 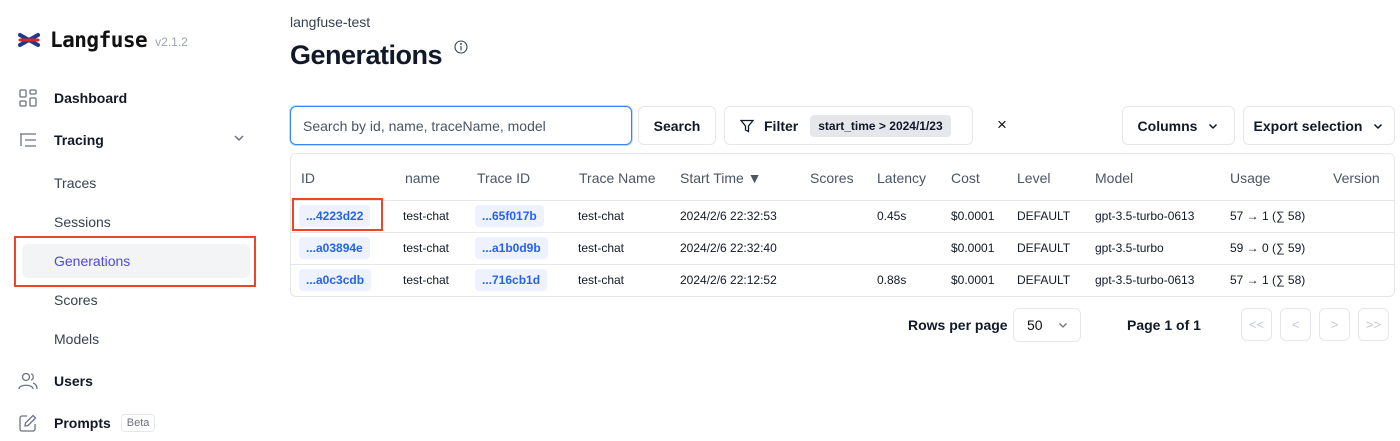 What do you see at coordinates (1033, 178) in the screenshot?
I see `column-header-level: Level` at bounding box center [1033, 178].